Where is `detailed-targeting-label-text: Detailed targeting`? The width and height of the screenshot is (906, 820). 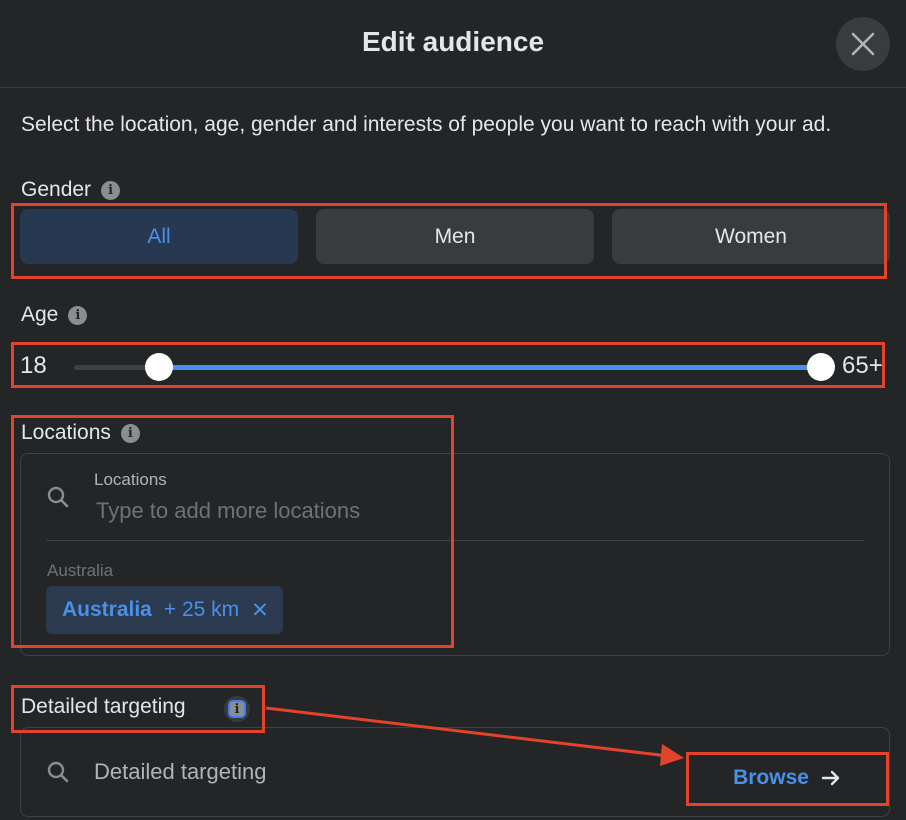
detailed-targeting-label-text: Detailed targeting is located at coordinates (103, 706).